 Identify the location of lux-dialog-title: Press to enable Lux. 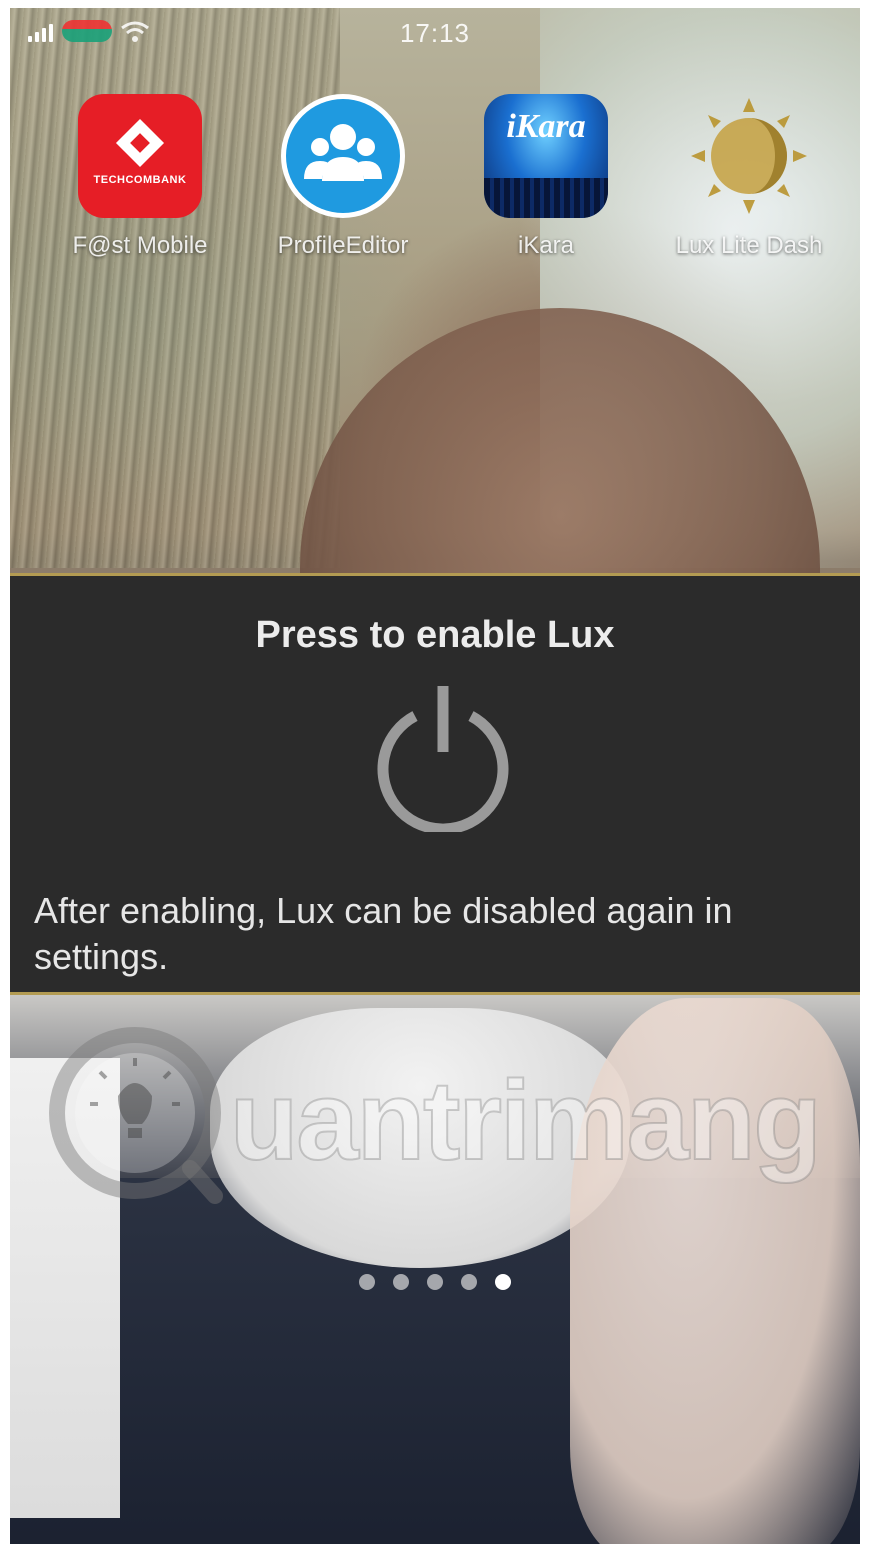
(435, 635).